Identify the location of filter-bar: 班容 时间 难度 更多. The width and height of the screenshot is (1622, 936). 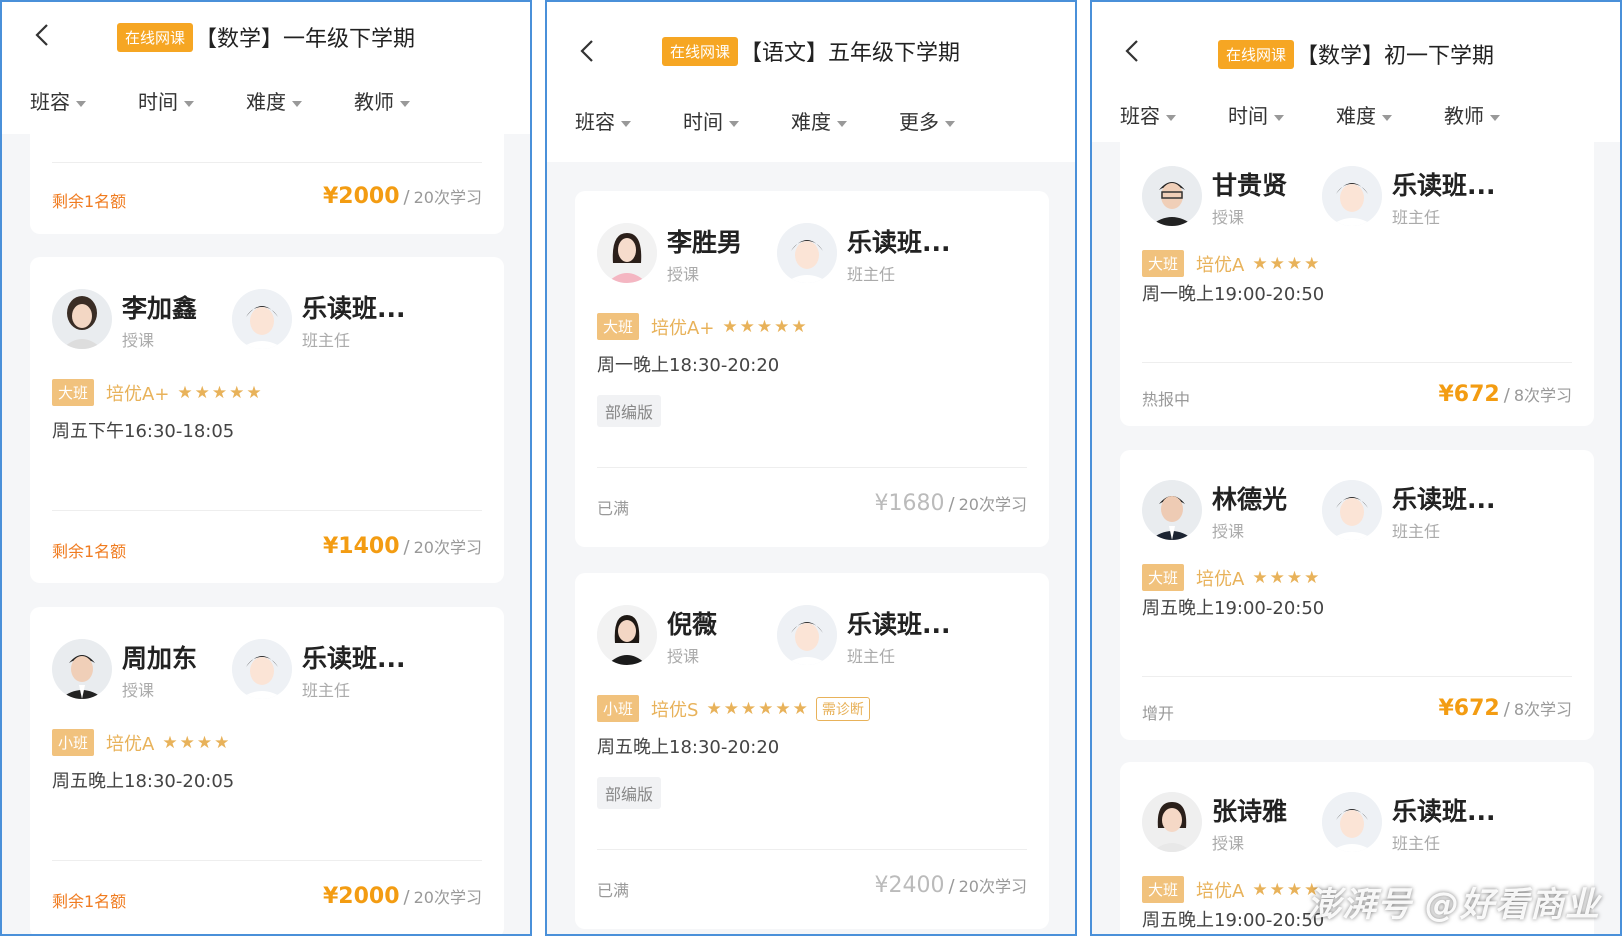
(811, 120).